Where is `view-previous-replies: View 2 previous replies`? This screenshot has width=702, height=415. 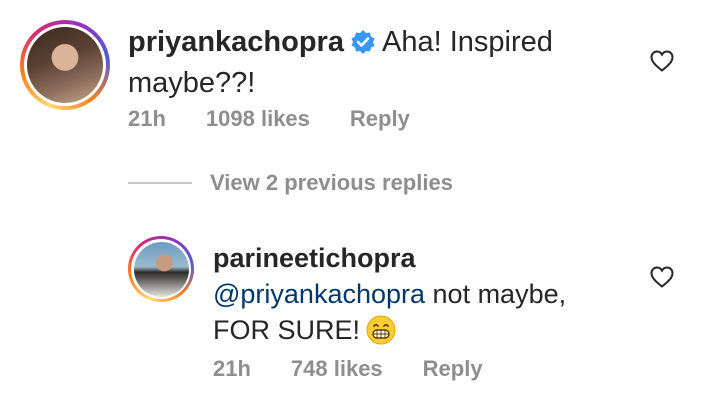
view-previous-replies: View 2 previous replies is located at coordinates (290, 183).